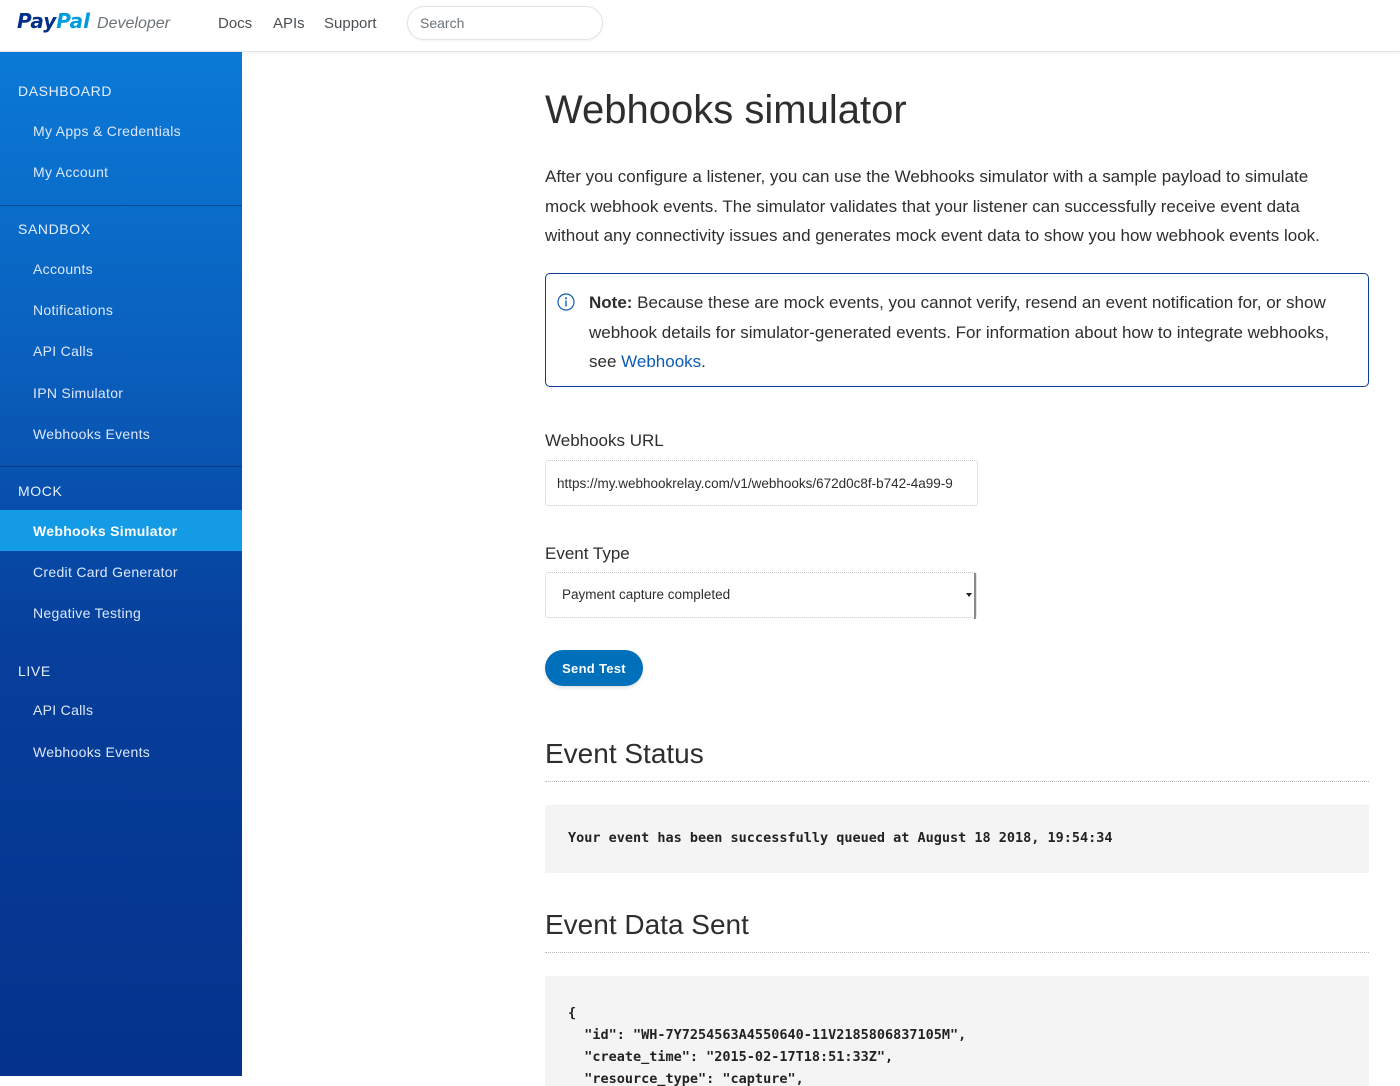 The height and width of the screenshot is (1086, 1400). What do you see at coordinates (73, 21) in the screenshot?
I see `logo-pal: Pal` at bounding box center [73, 21].